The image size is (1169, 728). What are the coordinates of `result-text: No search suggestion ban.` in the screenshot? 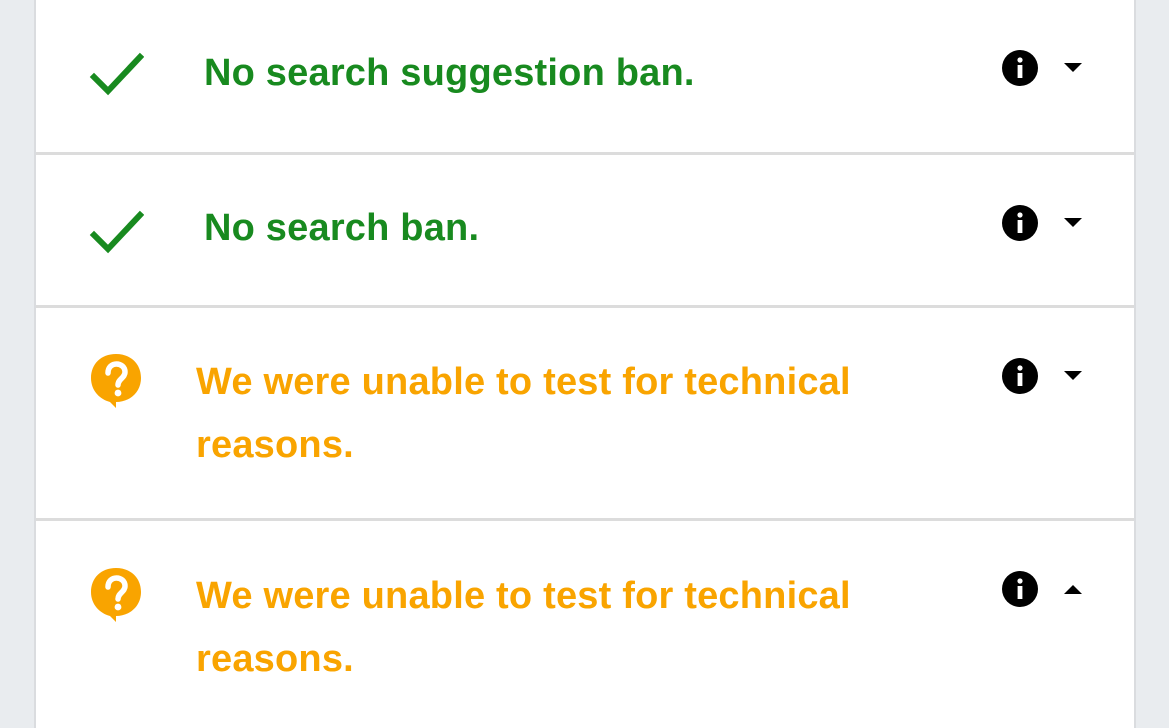 It's located at (449, 73).